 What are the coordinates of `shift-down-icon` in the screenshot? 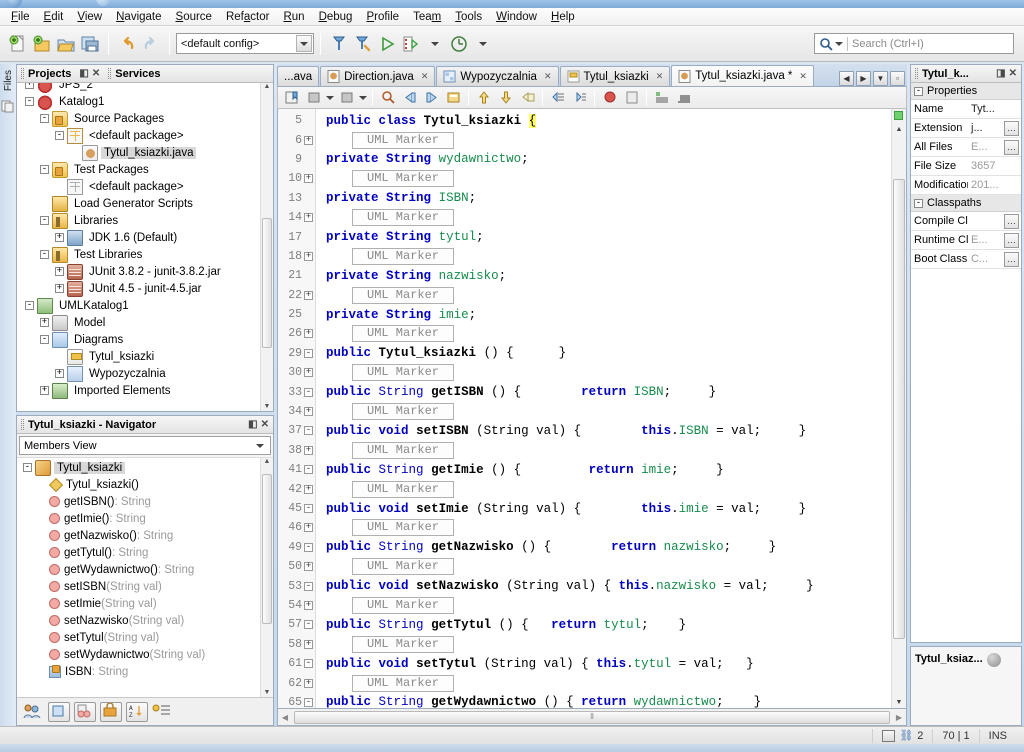 It's located at (505, 97).